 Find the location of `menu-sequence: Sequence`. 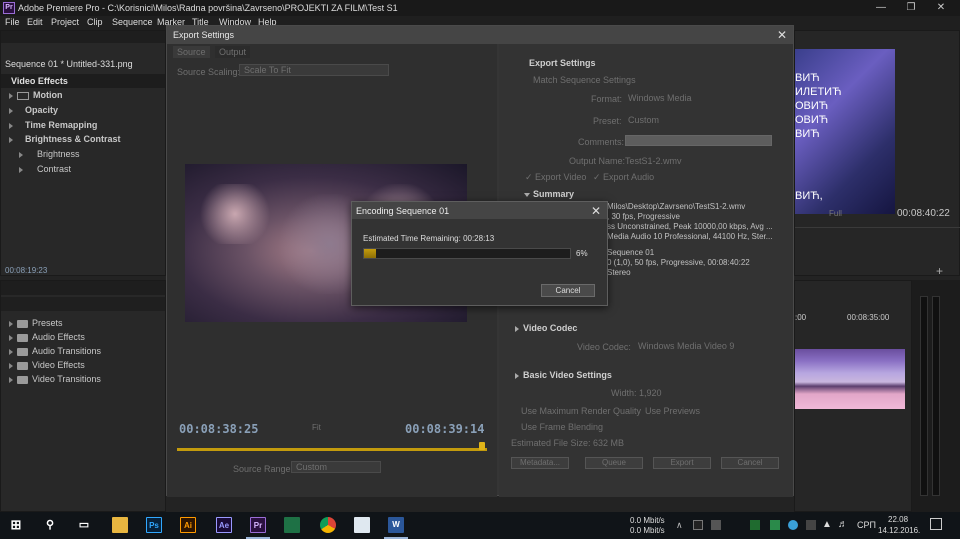

menu-sequence: Sequence is located at coordinates (132, 22).